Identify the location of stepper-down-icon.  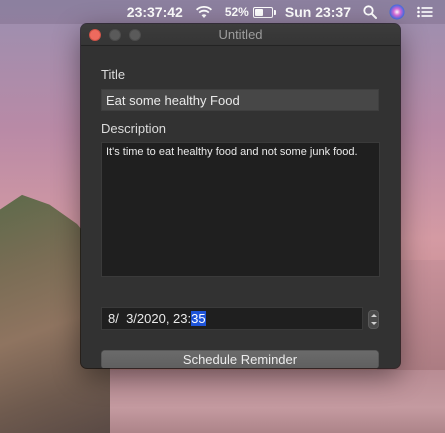
(373, 324).